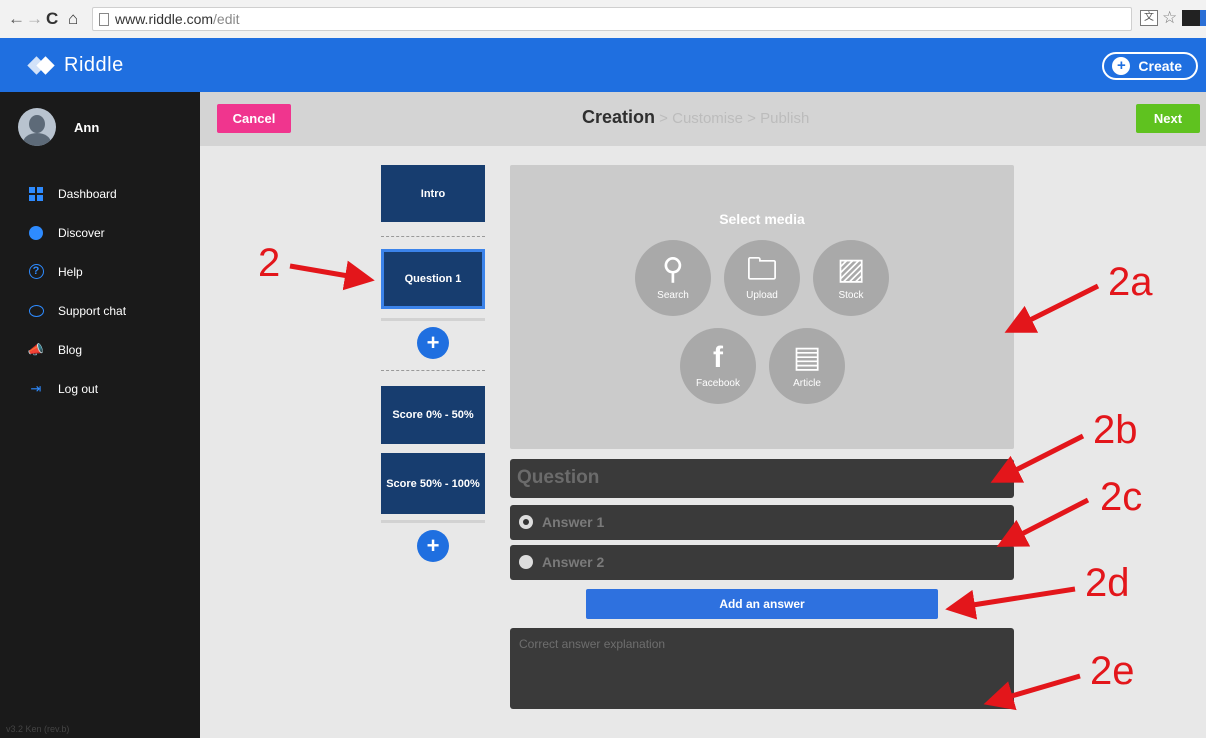  I want to click on explanation-placeholder: Correct answer explanation, so click(592, 644).